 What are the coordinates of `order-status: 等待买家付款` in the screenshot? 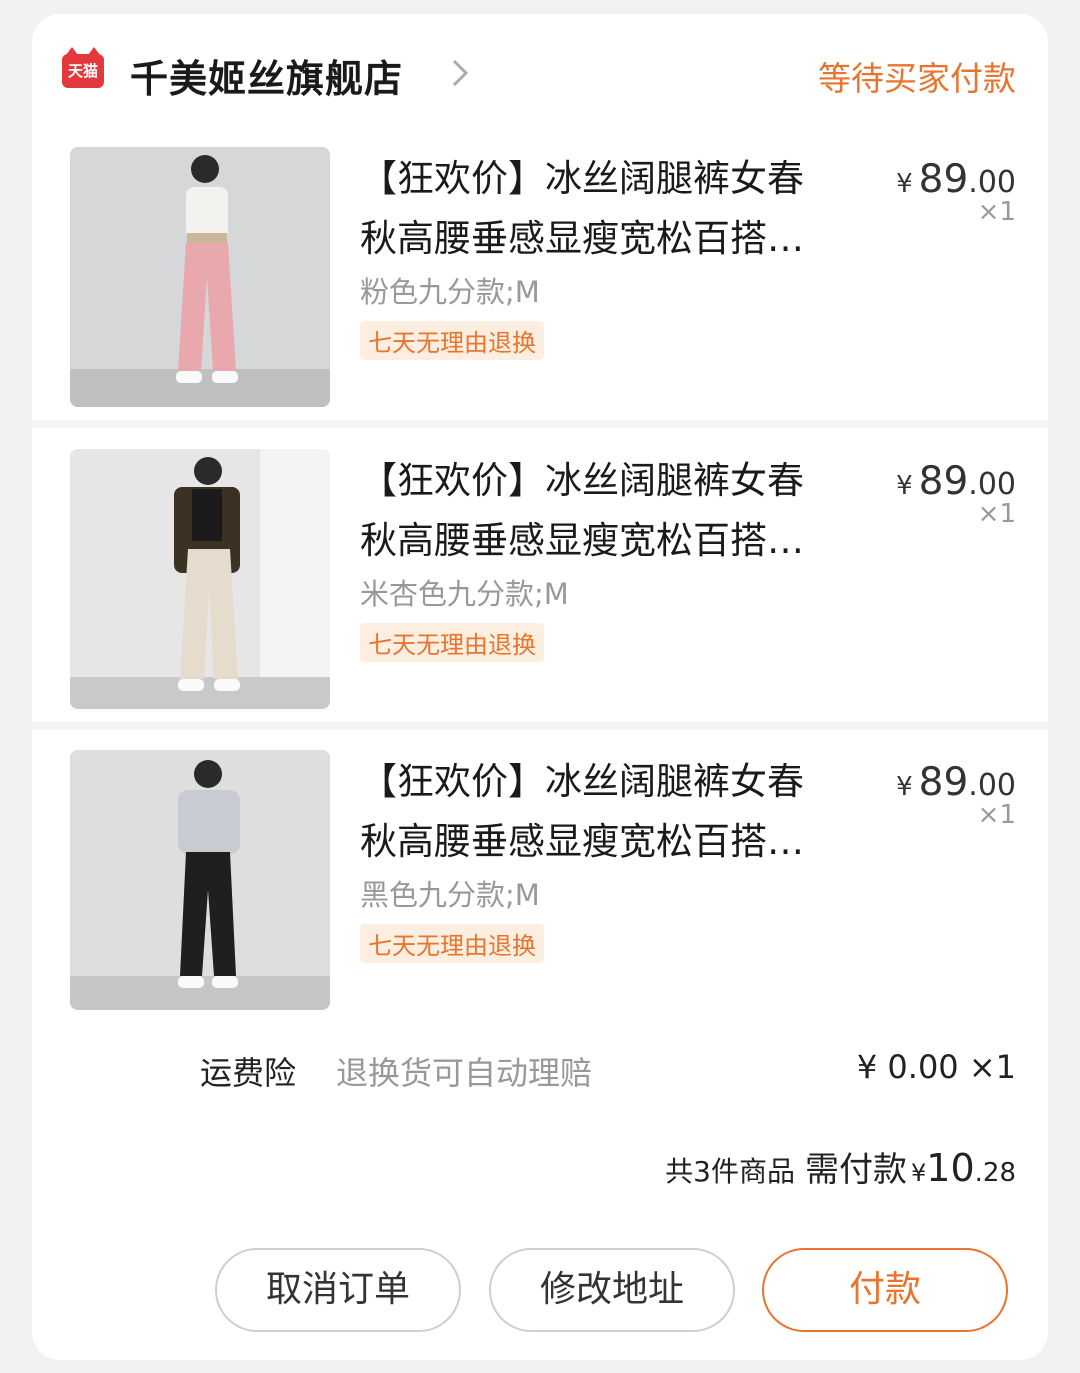 It's located at (917, 78).